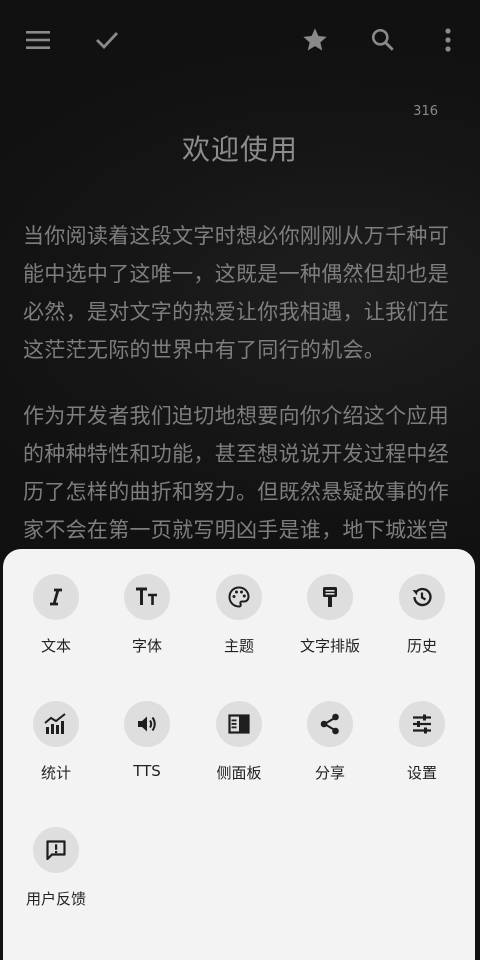 The image size is (480, 960). Describe the element at coordinates (383, 40) in the screenshot. I see `search-icon` at that location.